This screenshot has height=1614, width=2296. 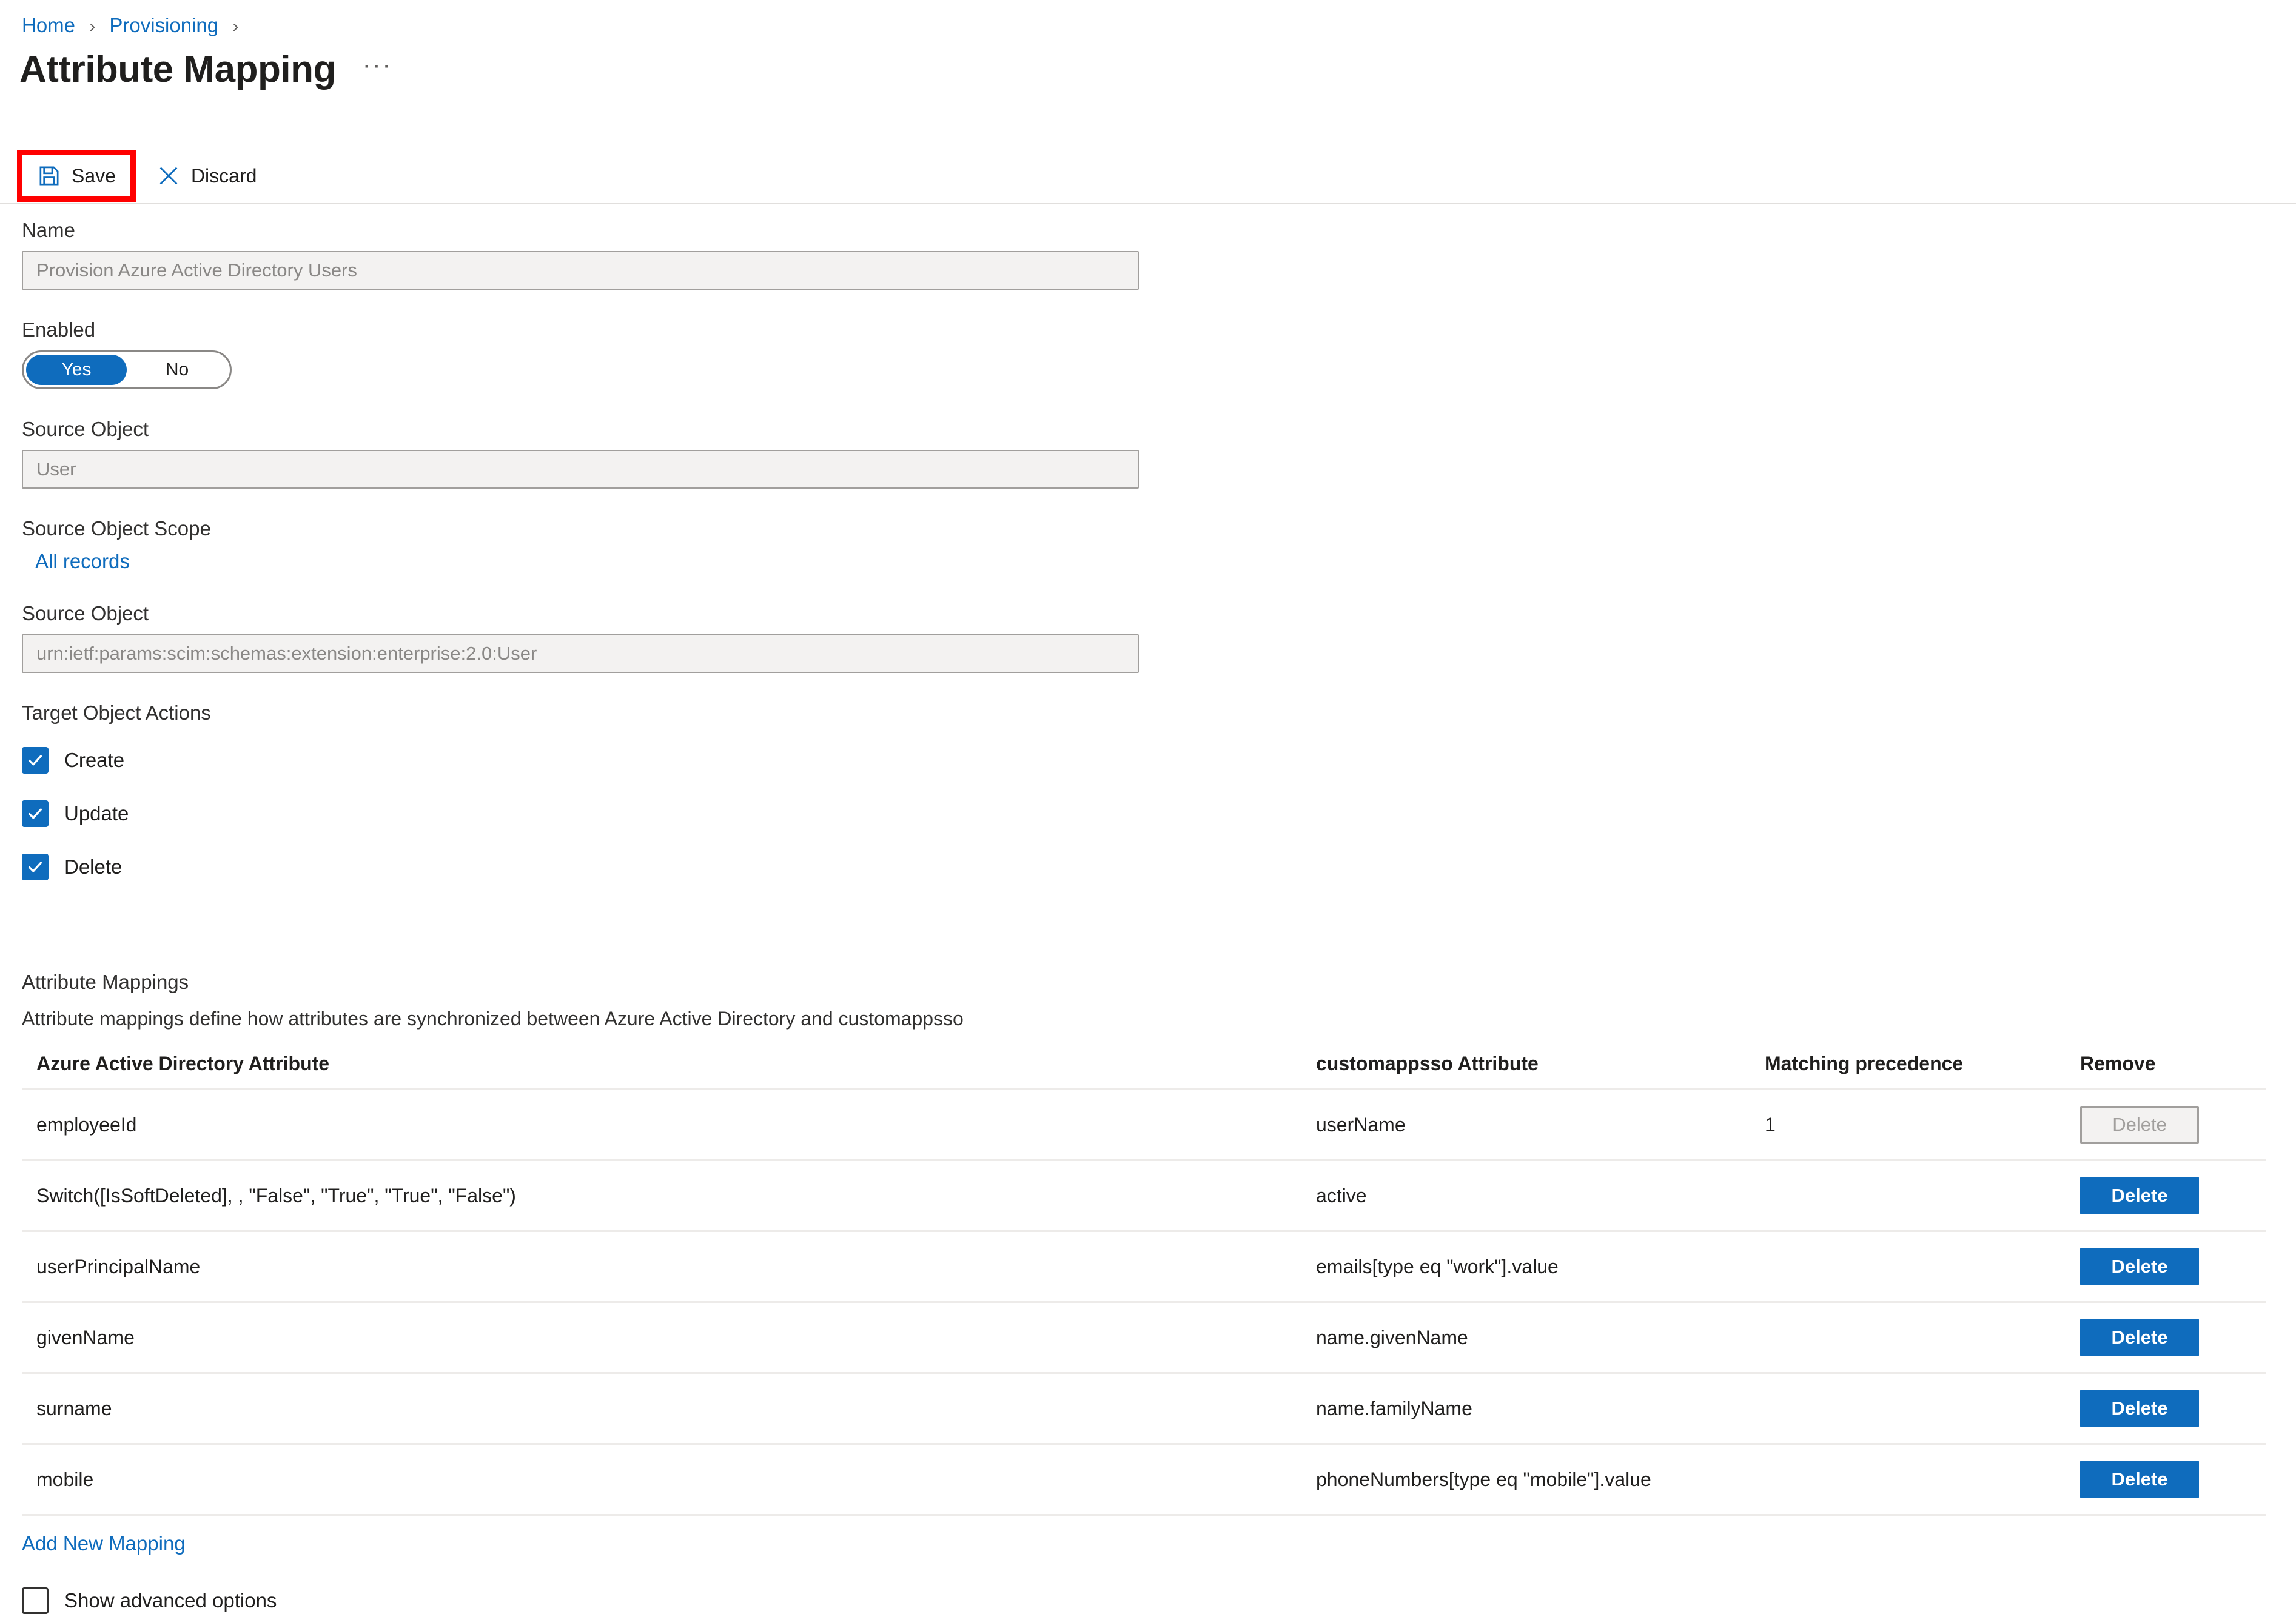 I want to click on column-header-aad-attribute: Azure Active Directory Attribute, so click(x=183, y=1063).